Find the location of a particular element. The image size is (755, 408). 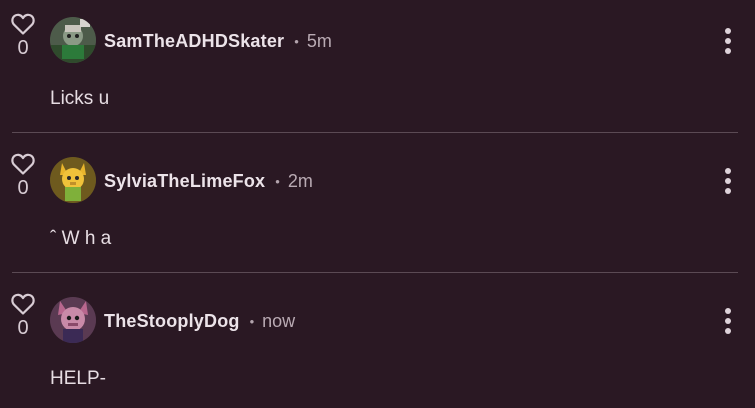

comment-text: Licks u is located at coordinates (80, 98).